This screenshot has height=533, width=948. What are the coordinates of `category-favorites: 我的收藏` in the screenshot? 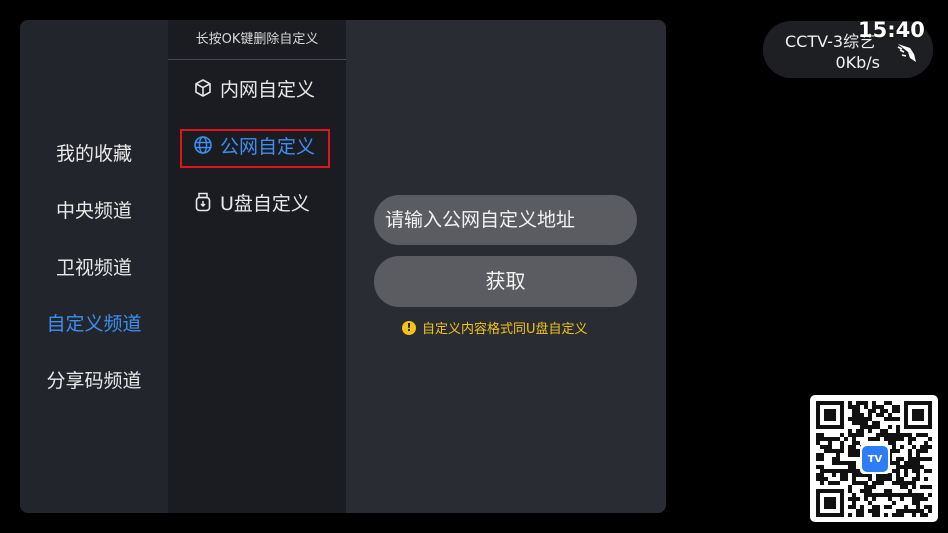 It's located at (94, 154).